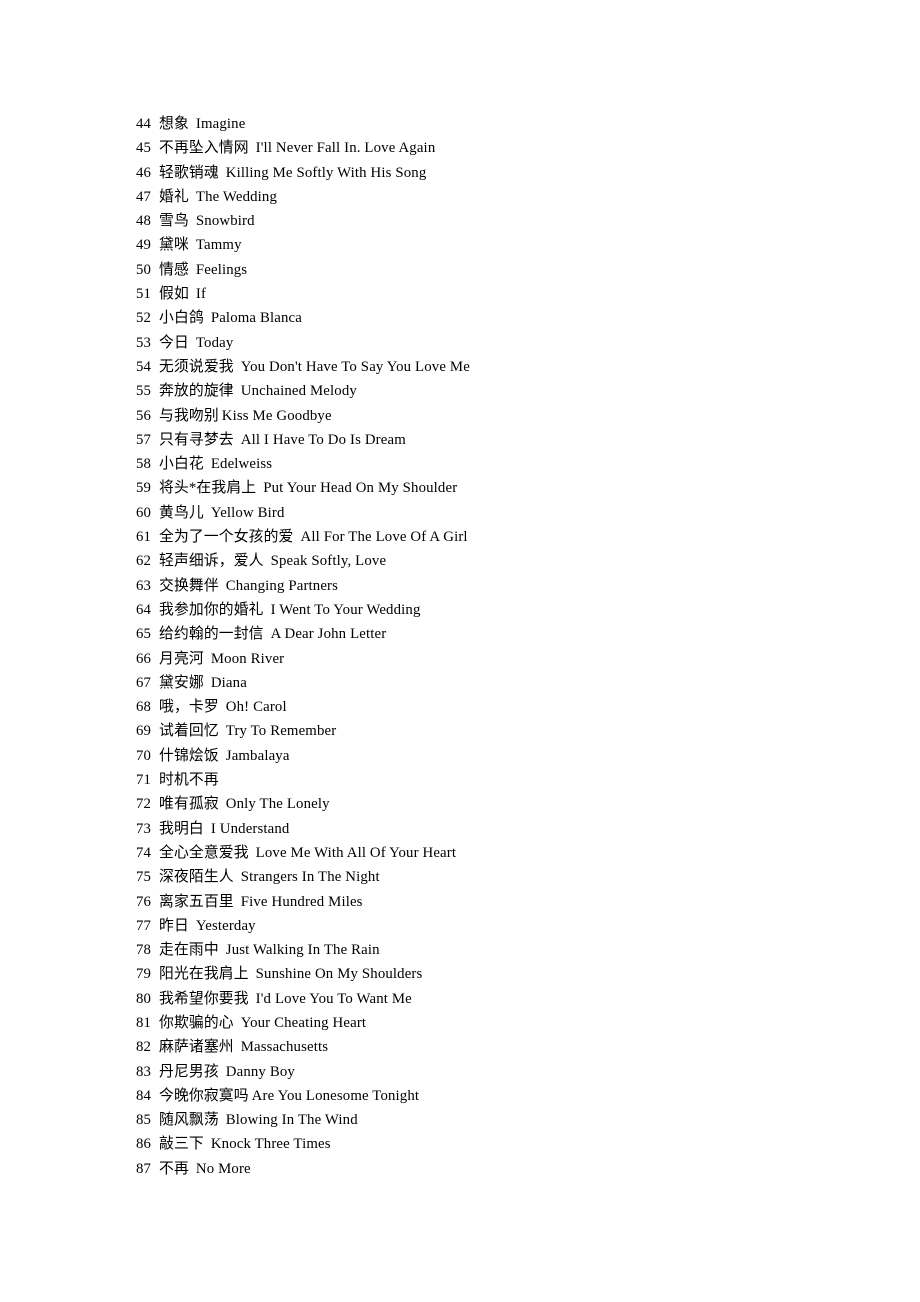  What do you see at coordinates (508, 513) in the screenshot?
I see `song-list-item: 60 黄鸟儿 Yellow Bird` at bounding box center [508, 513].